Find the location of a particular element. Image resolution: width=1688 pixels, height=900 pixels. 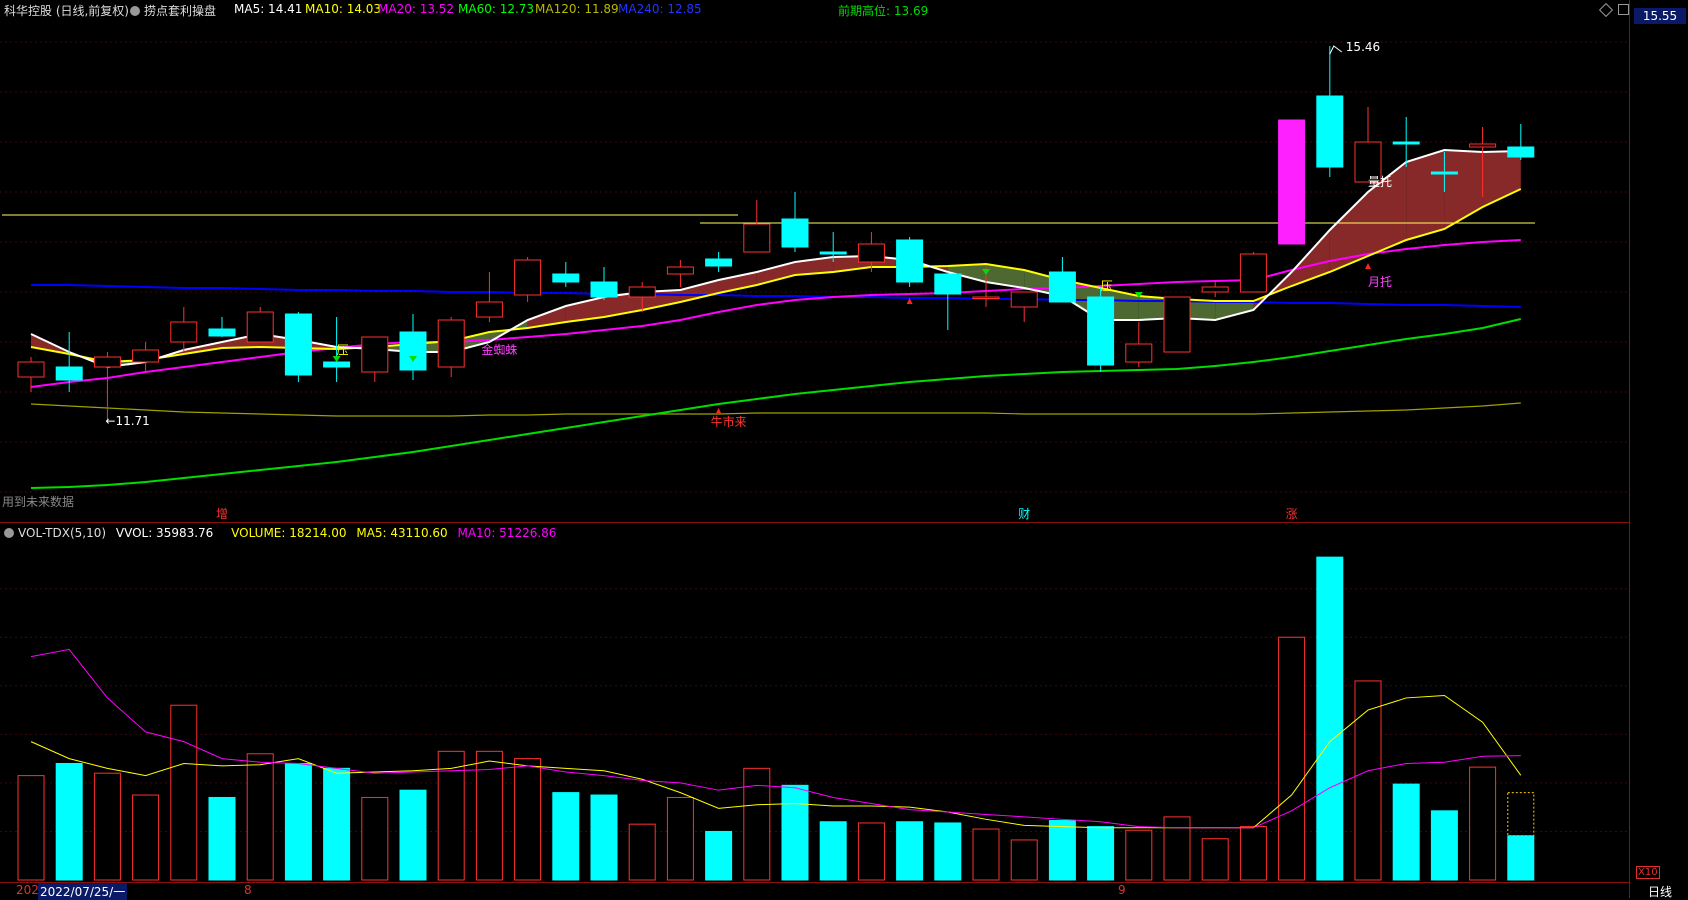

jinzhizhu-label: 金蜘蛛 is located at coordinates (499, 349).